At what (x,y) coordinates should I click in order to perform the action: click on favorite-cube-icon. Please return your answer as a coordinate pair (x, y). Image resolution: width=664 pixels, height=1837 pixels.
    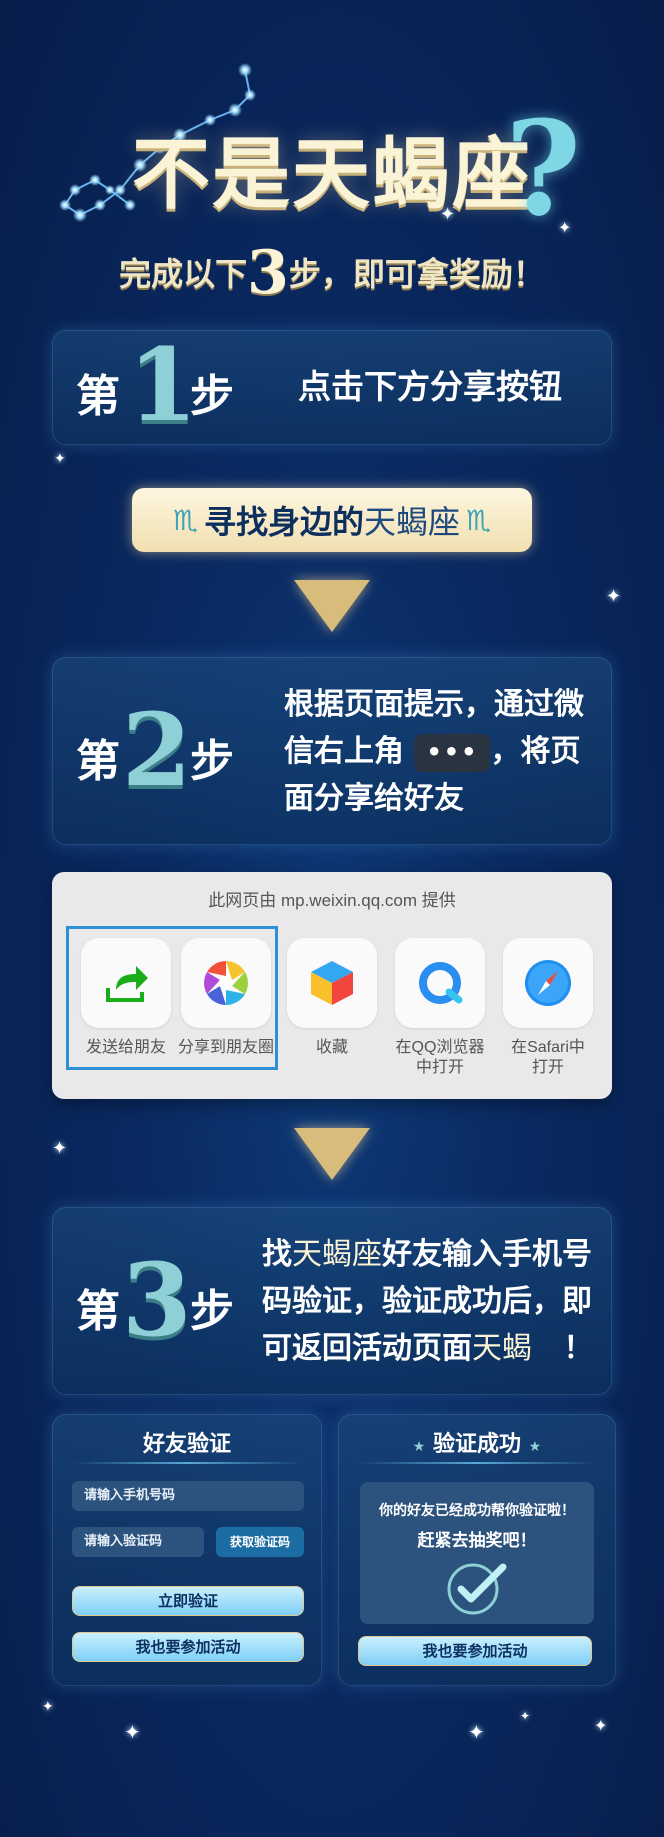
    Looking at the image, I should click on (332, 983).